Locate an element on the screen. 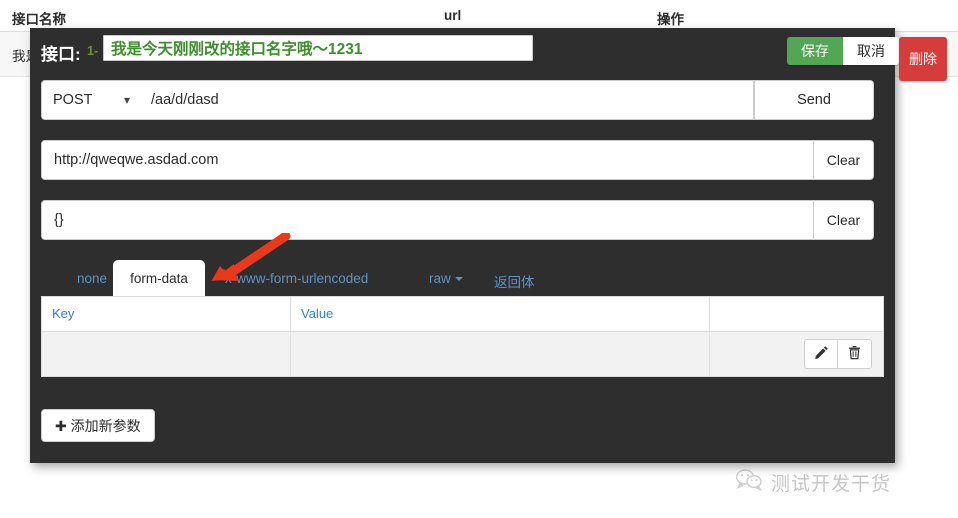 This screenshot has height=518, width=958. param-key-cell is located at coordinates (166, 354).